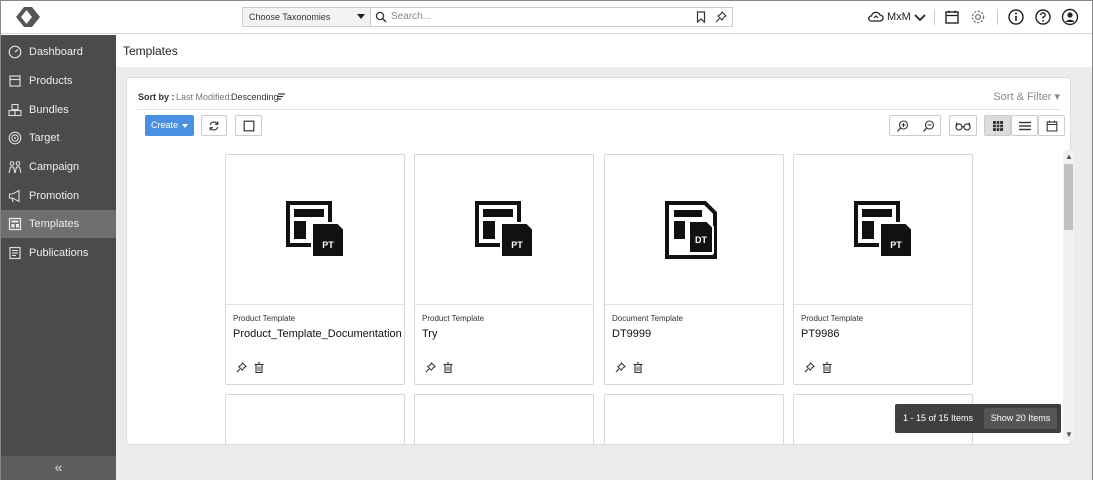  Describe the element at coordinates (317, 334) in the screenshot. I see `template-name: Product_Template_Documentation` at that location.